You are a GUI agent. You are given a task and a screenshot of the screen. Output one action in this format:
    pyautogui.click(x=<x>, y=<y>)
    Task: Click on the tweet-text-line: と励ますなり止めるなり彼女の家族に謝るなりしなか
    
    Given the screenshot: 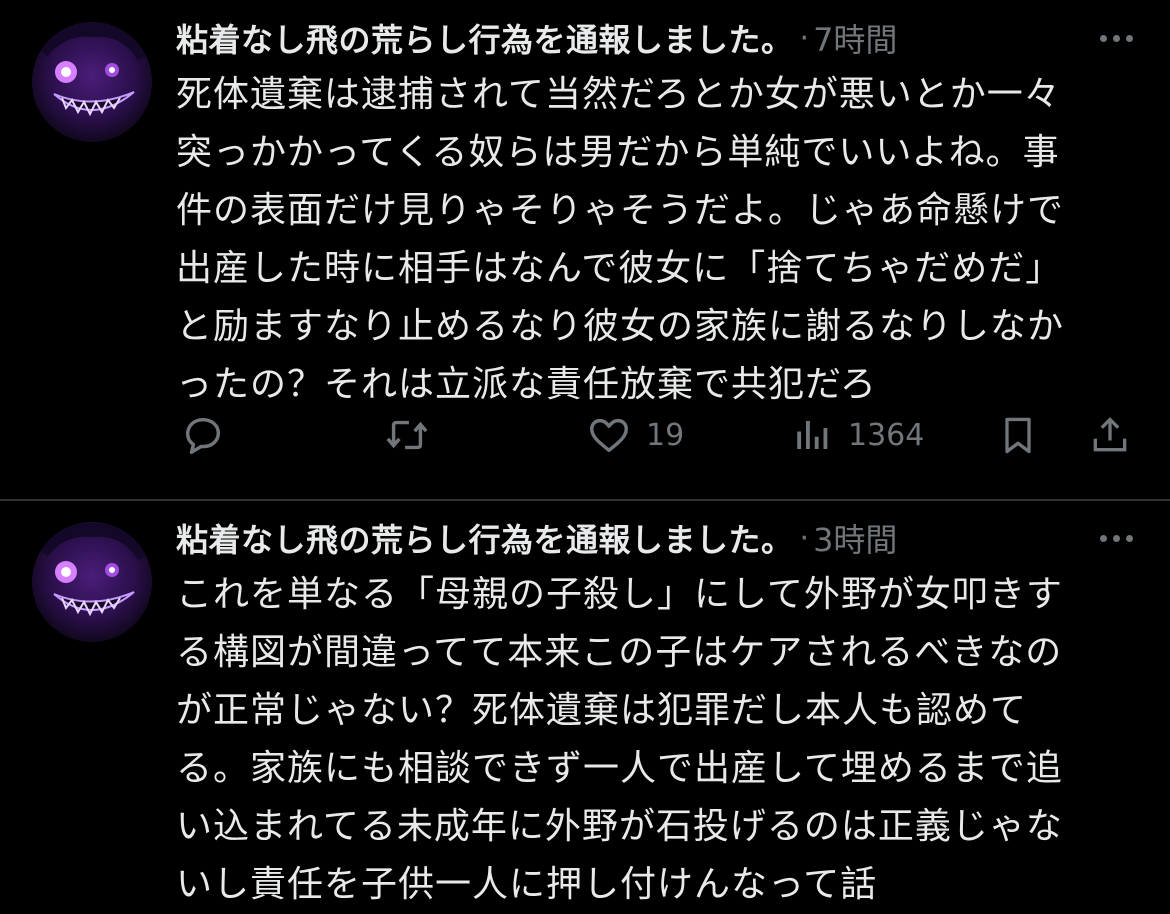 What is the action you would take?
    pyautogui.click(x=620, y=326)
    